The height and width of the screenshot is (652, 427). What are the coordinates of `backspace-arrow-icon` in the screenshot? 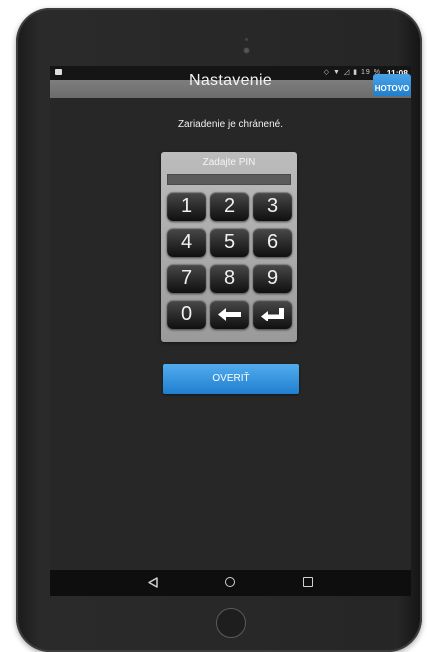 It's located at (229, 314).